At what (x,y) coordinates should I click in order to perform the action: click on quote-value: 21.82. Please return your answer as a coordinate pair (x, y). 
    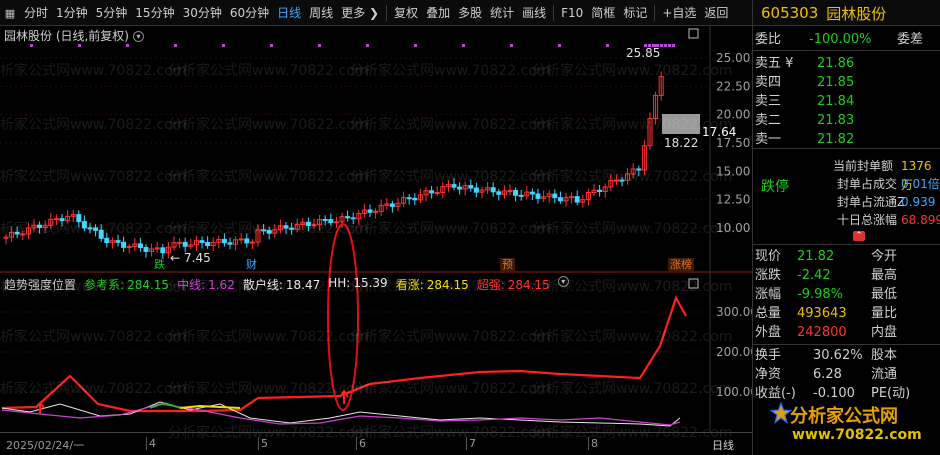
    Looking at the image, I should click on (816, 256).